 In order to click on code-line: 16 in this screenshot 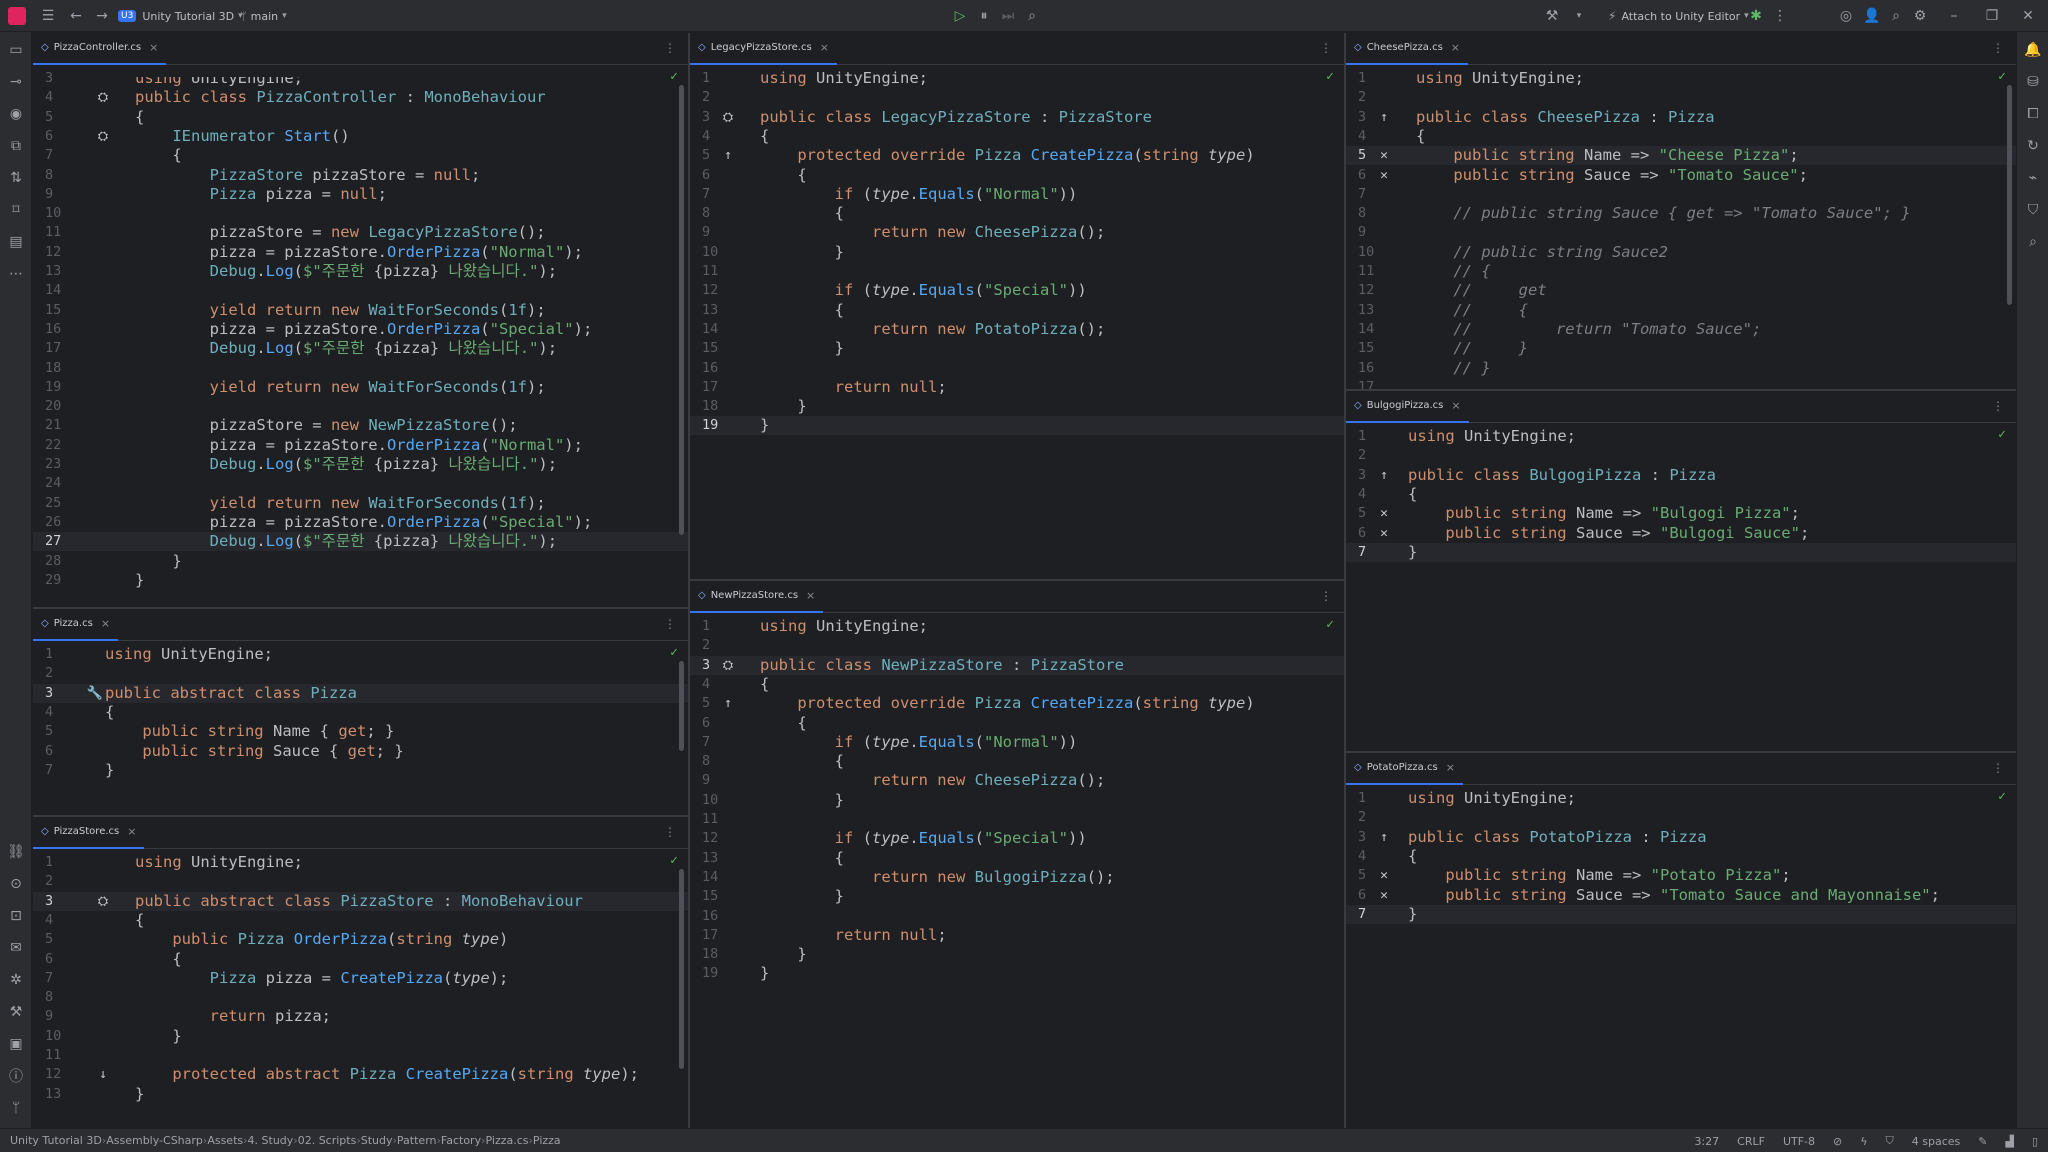, I will do `click(1017, 916)`.